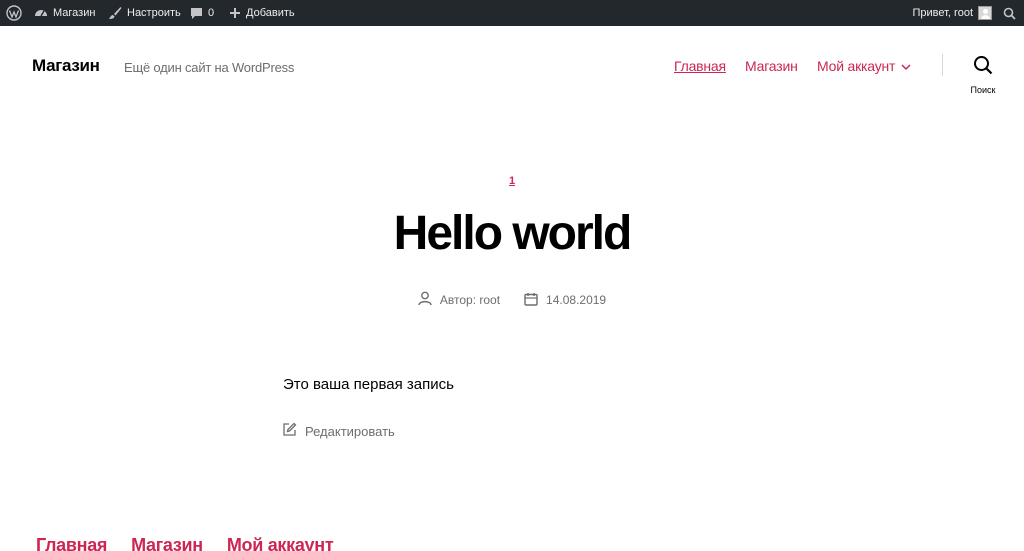 The width and height of the screenshot is (1024, 551). What do you see at coordinates (154, 13) in the screenshot?
I see `admin-bar-customize-label: Настроить` at bounding box center [154, 13].